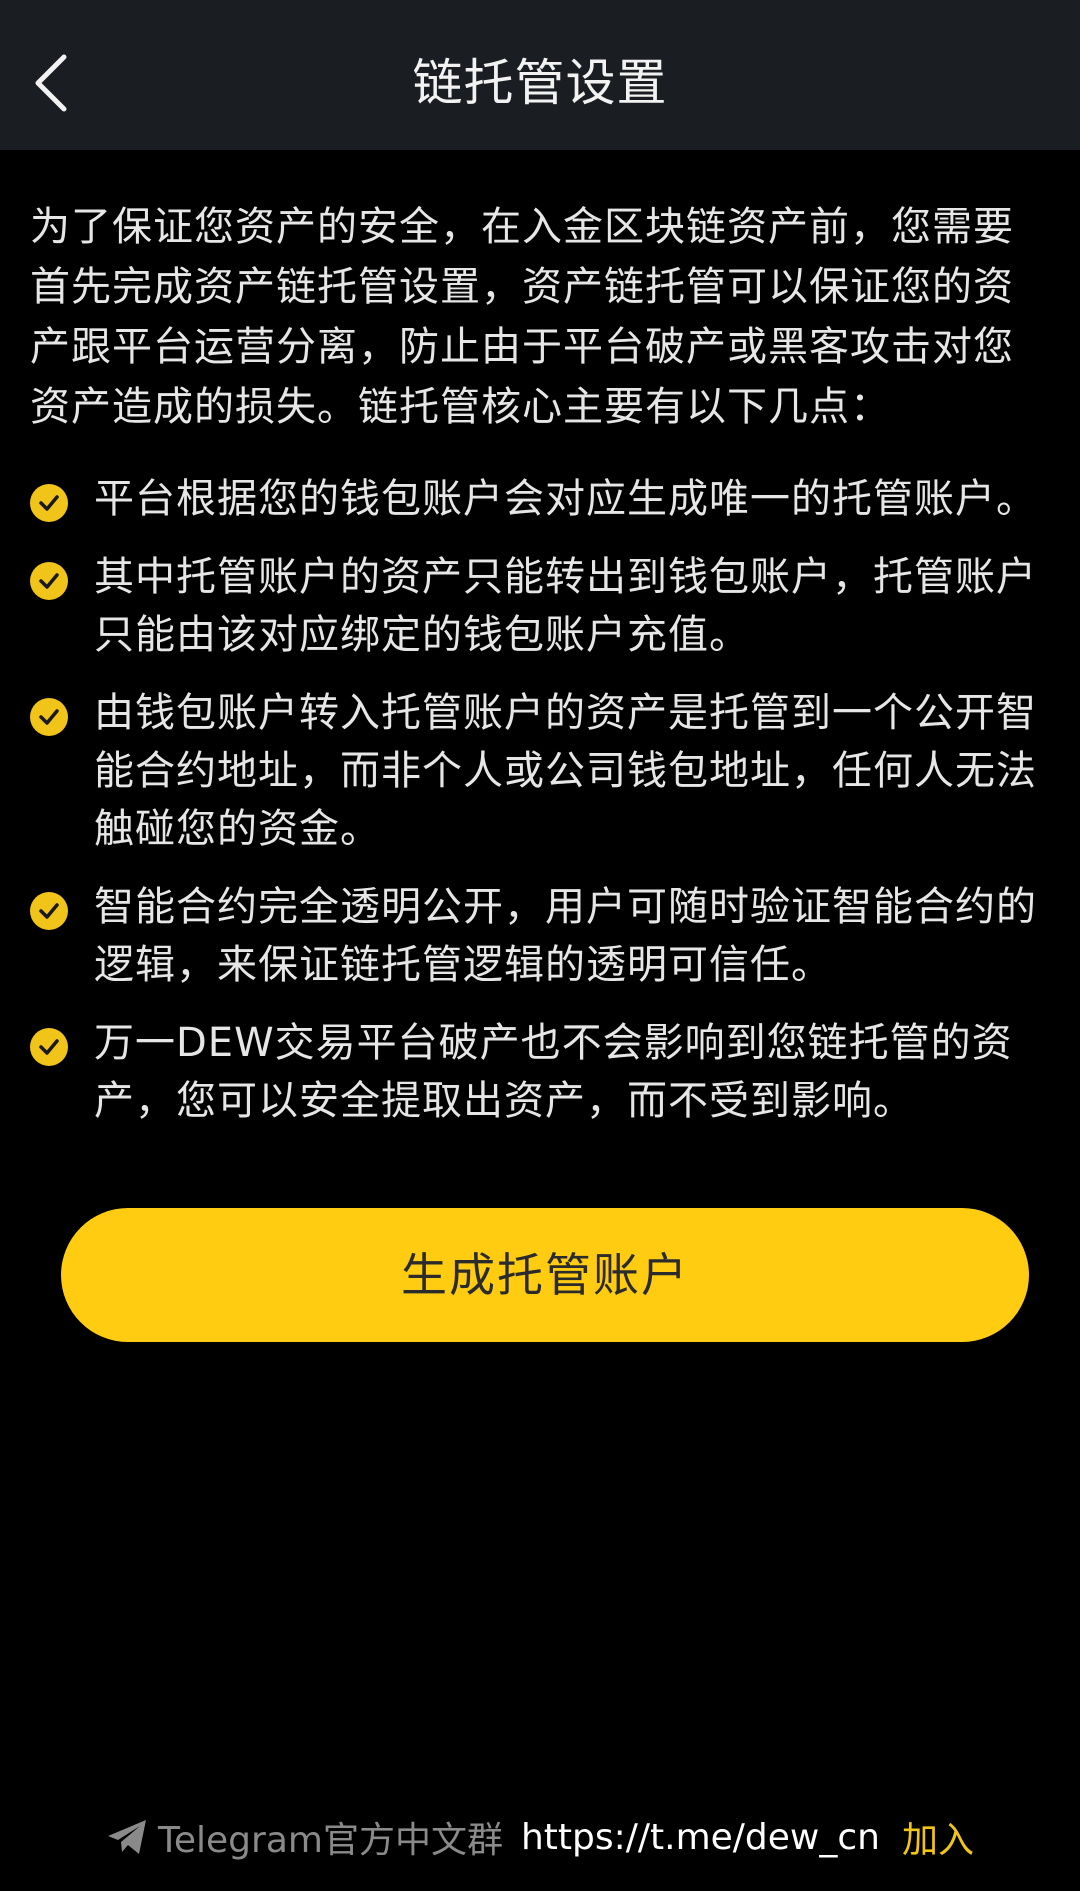  Describe the element at coordinates (540, 83) in the screenshot. I see `page-title: 链托管设置` at that location.